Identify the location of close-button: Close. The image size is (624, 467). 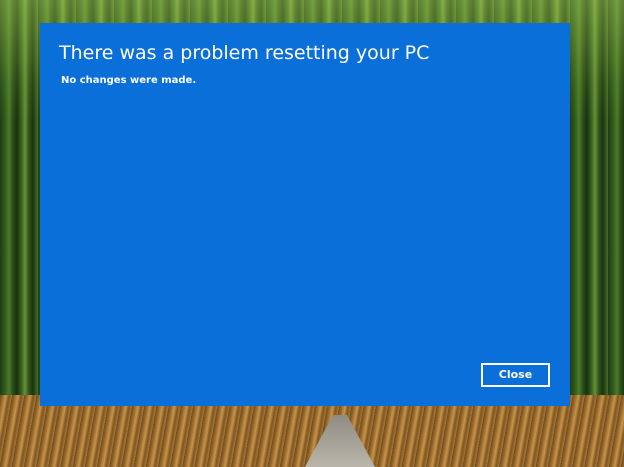
(515, 375).